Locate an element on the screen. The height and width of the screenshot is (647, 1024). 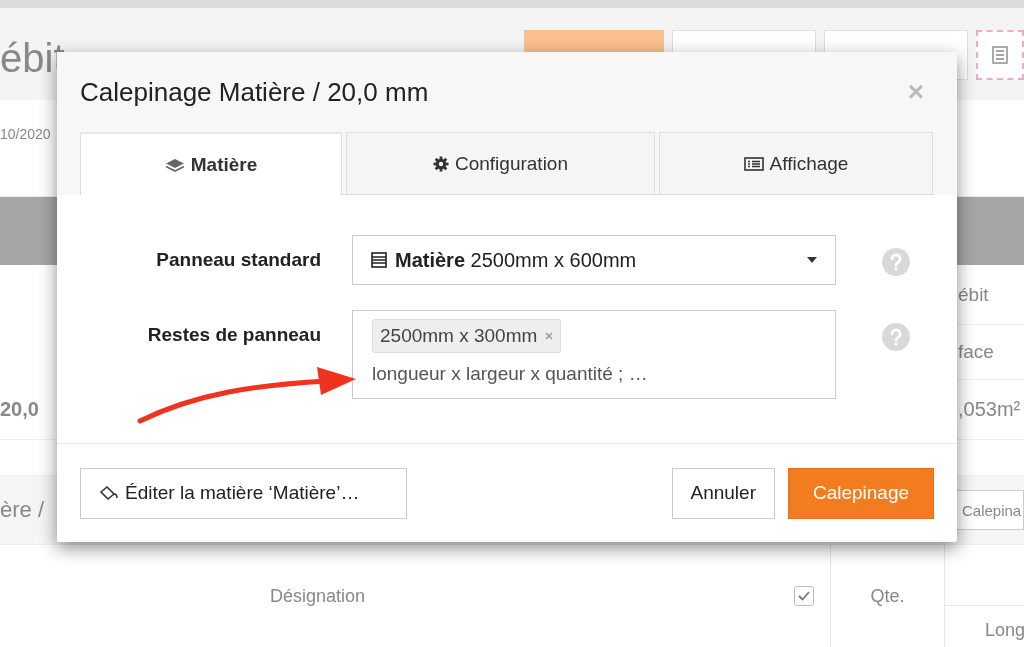
caret-icon is located at coordinates (812, 260).